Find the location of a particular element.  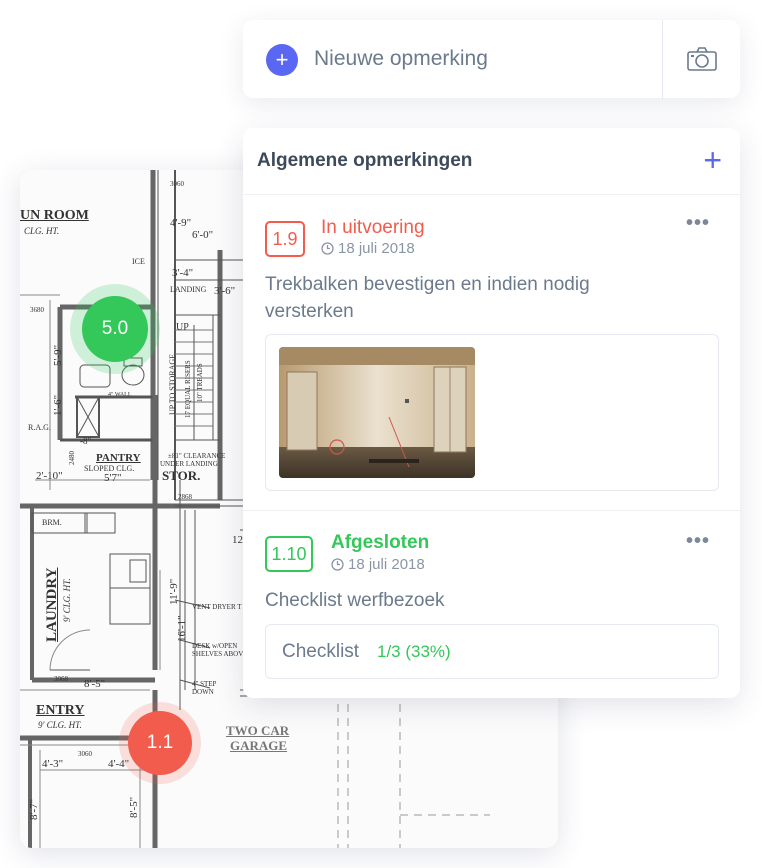

plan-note: DOWN is located at coordinates (203, 692).